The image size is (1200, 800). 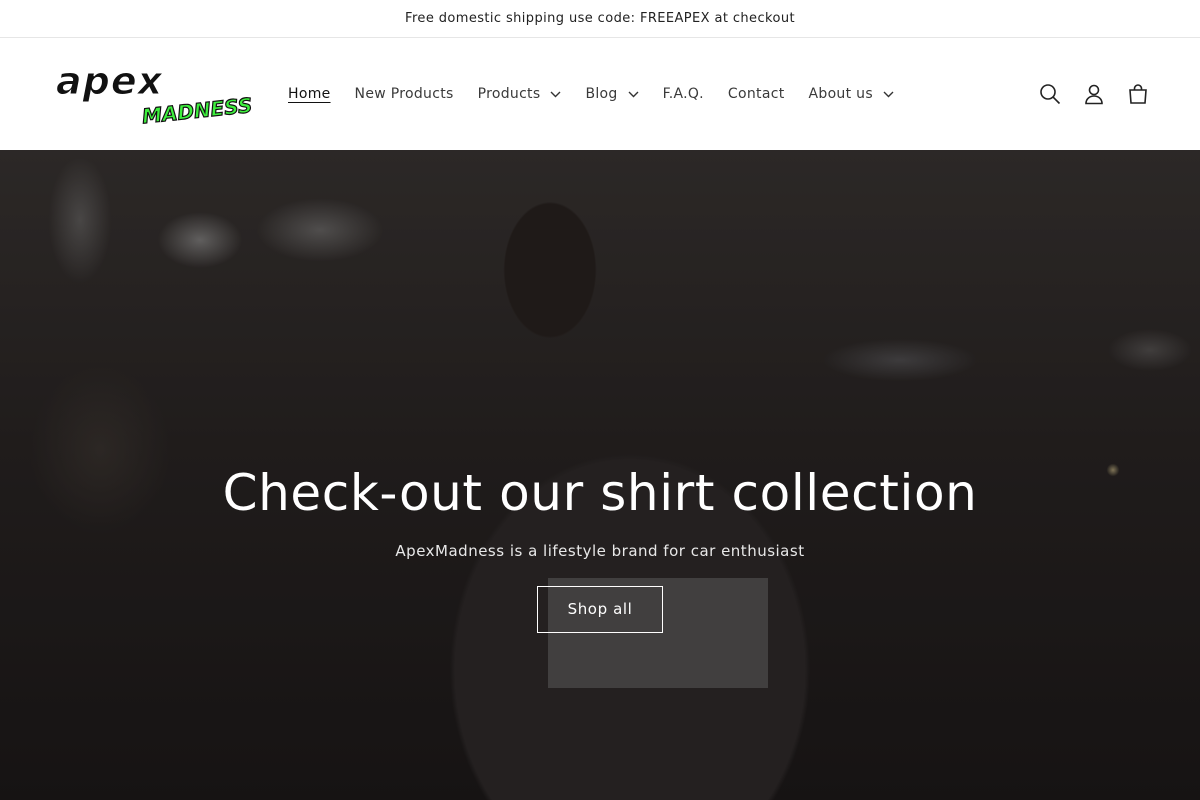 I want to click on nav-faq: F.A.Q., so click(x=683, y=94).